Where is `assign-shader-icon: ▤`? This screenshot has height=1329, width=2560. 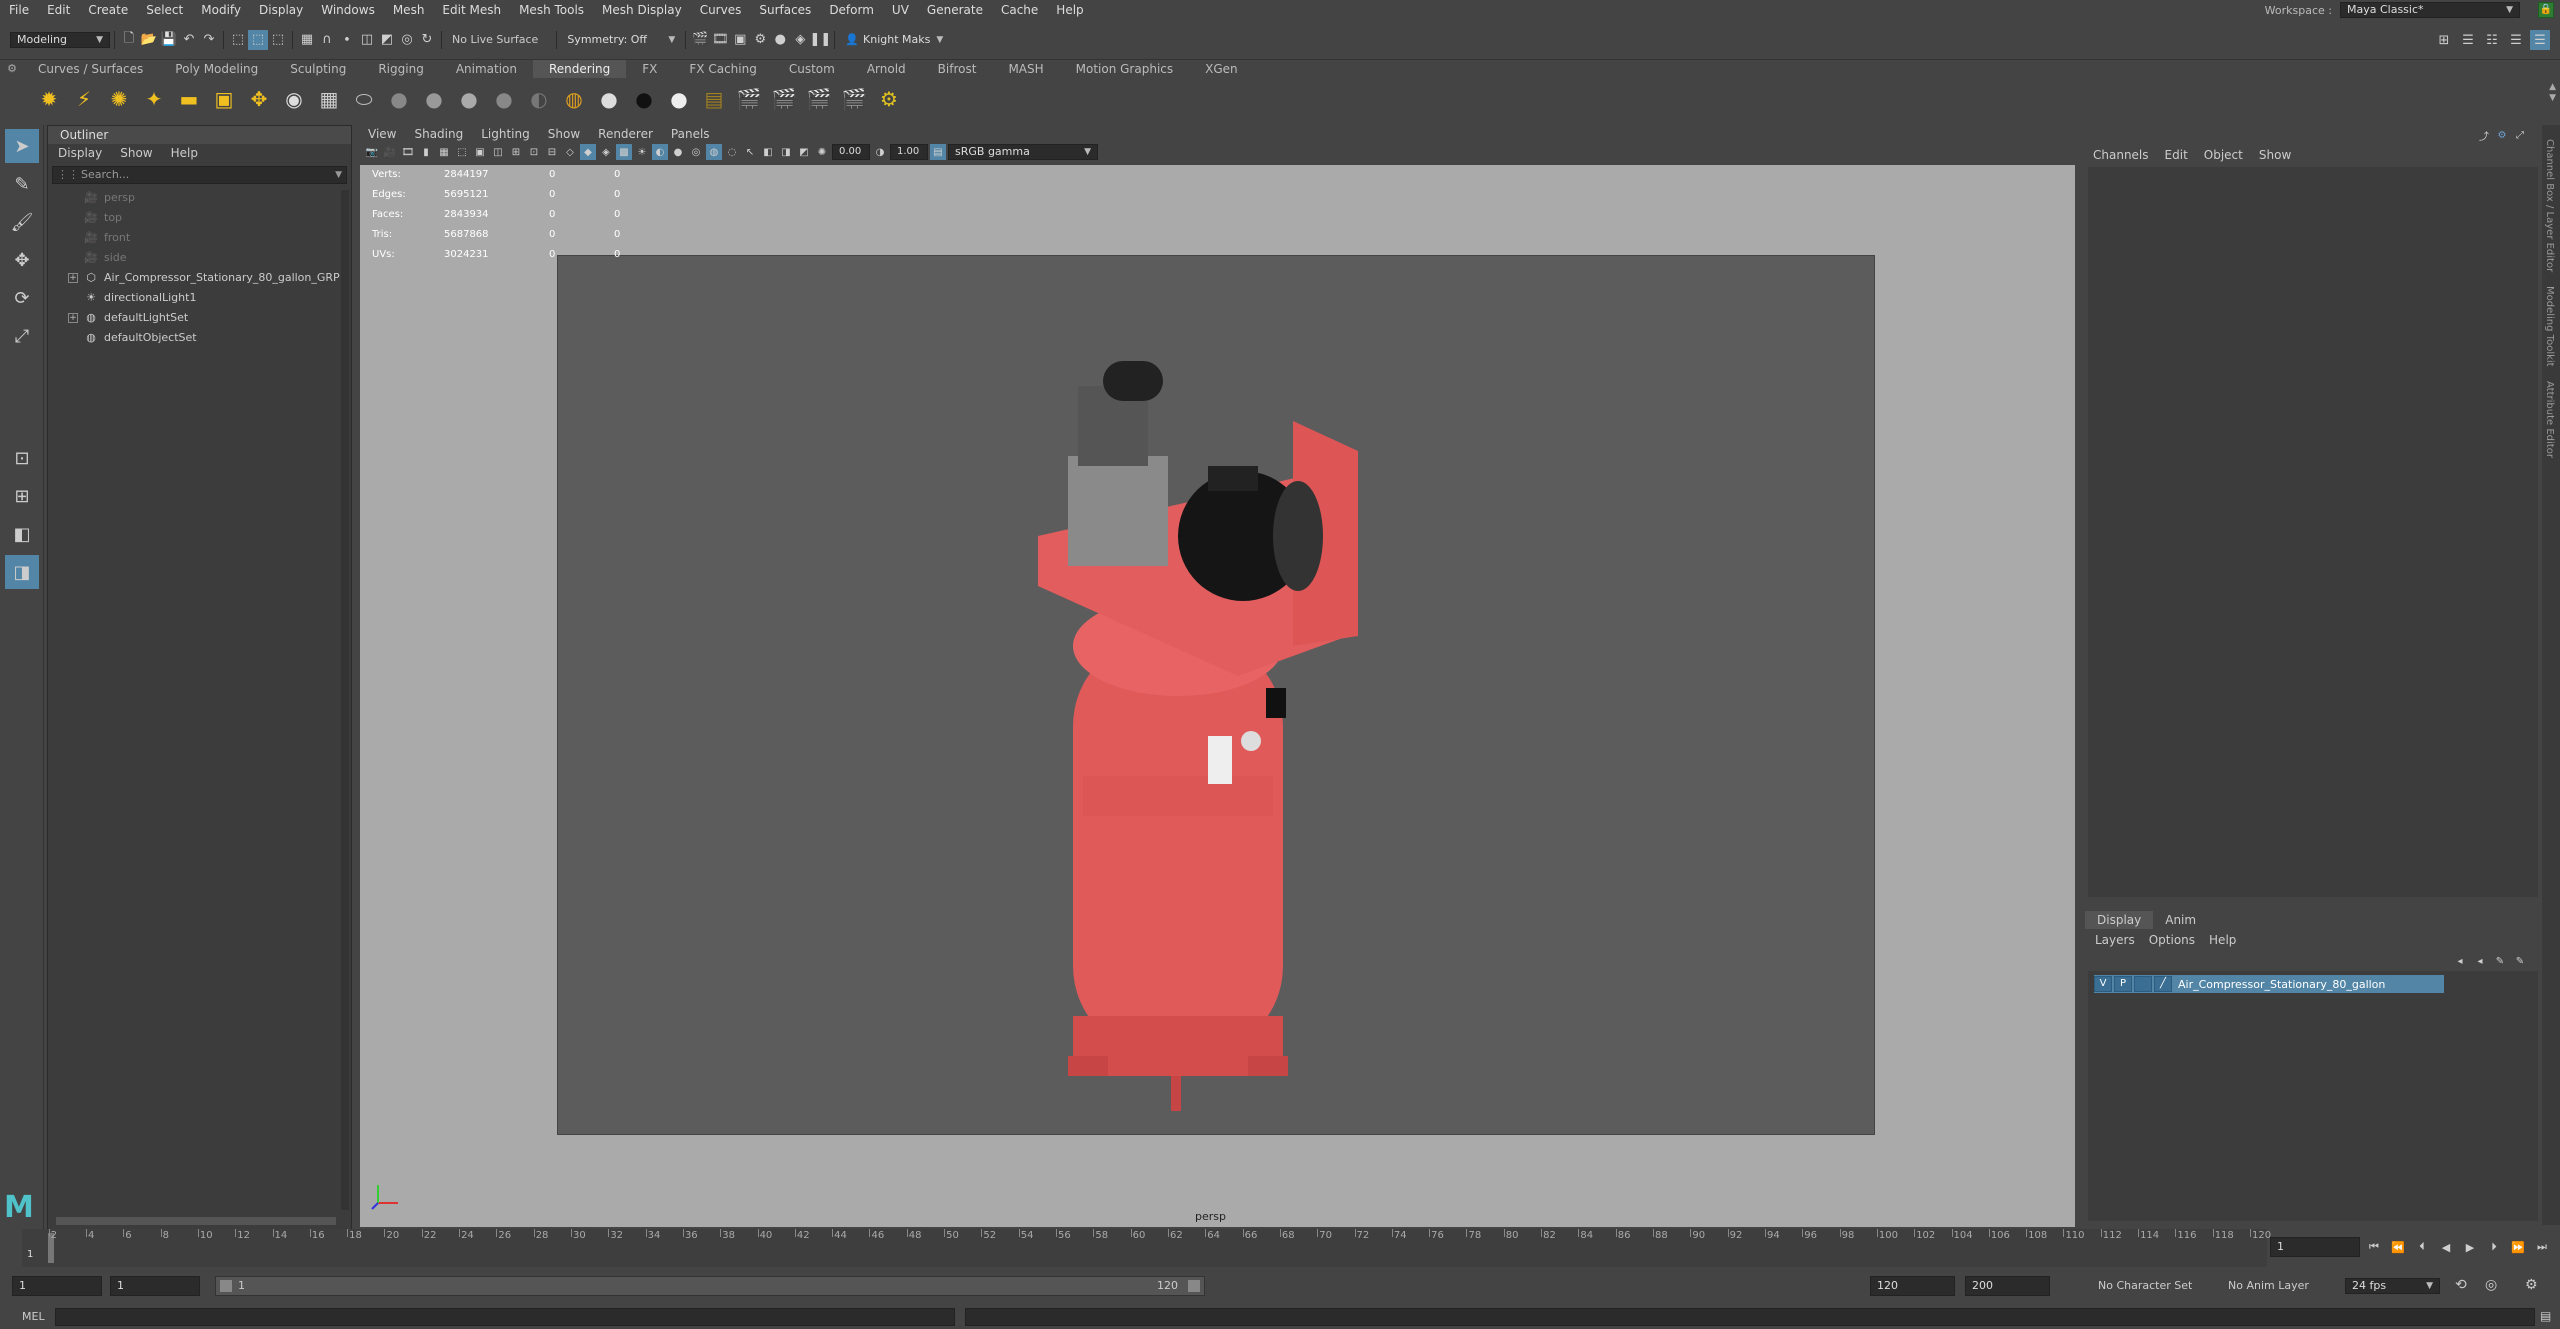 assign-shader-icon: ▤ is located at coordinates (714, 99).